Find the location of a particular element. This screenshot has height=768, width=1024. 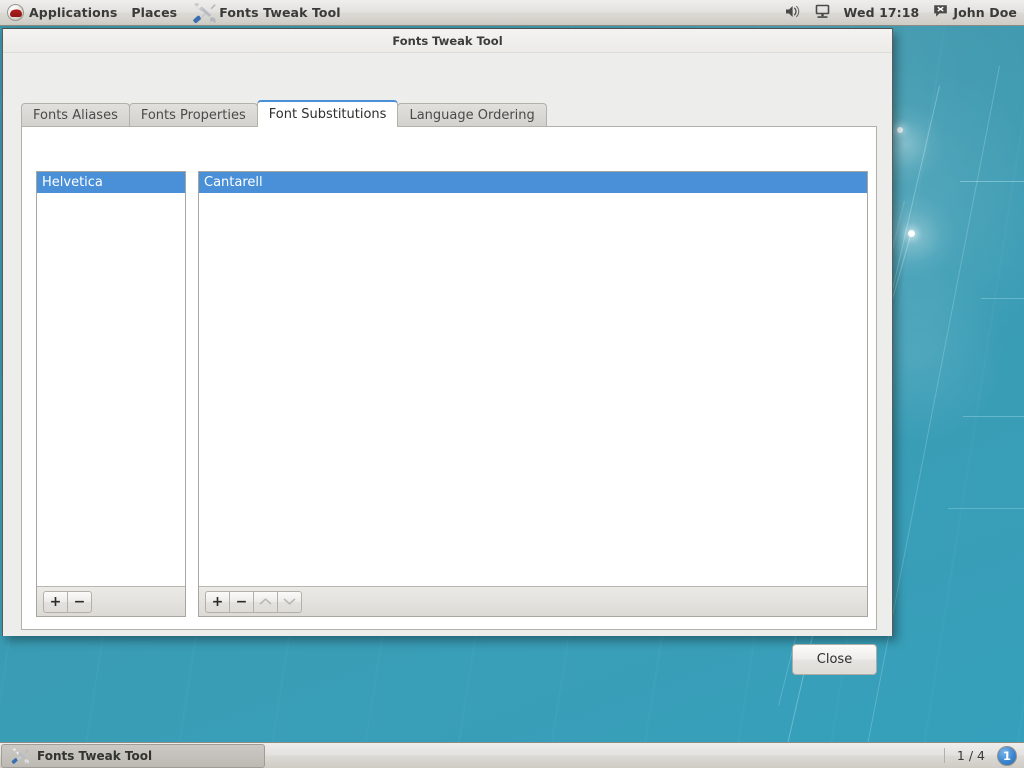

bottom-panel: Fonts Tweak Tool 1 / 4 1 is located at coordinates (512, 755).